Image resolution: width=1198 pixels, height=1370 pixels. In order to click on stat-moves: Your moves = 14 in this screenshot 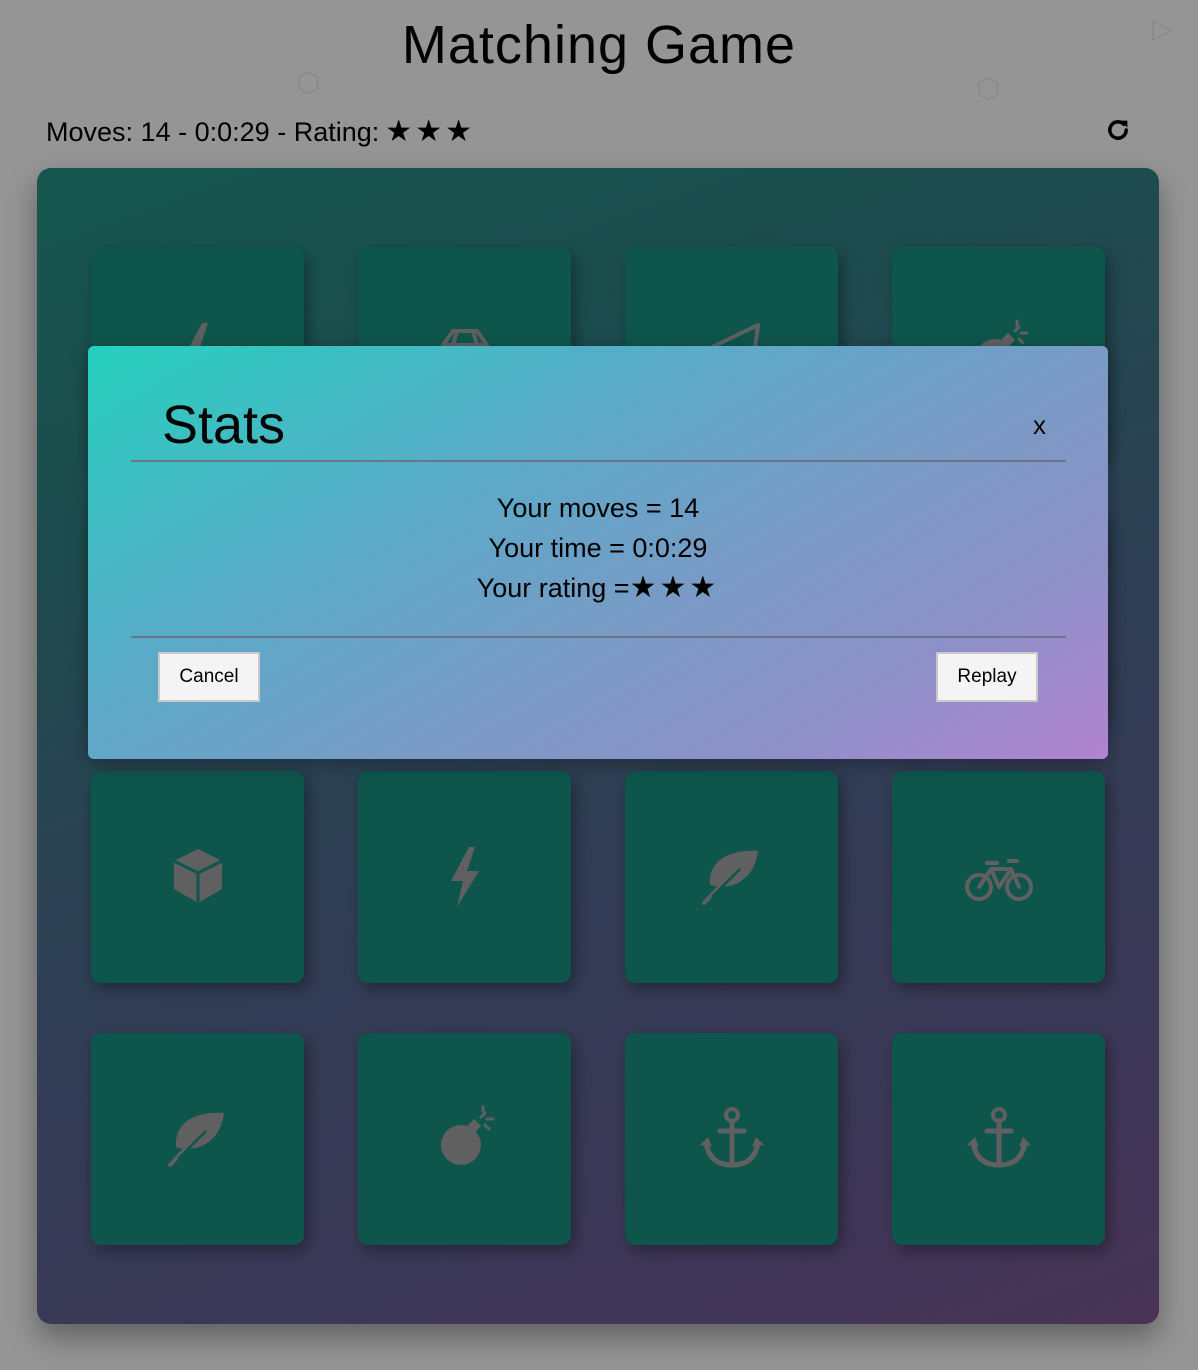, I will do `click(598, 508)`.